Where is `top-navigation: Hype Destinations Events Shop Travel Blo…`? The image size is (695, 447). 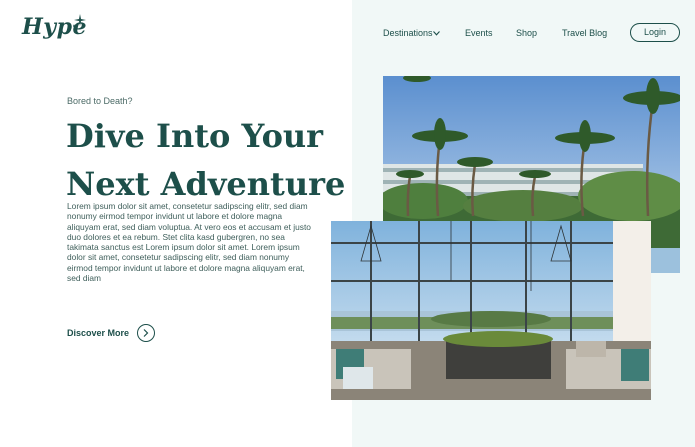
top-navigation: Hype Destinations Events Shop Travel Blo… is located at coordinates (347, 30).